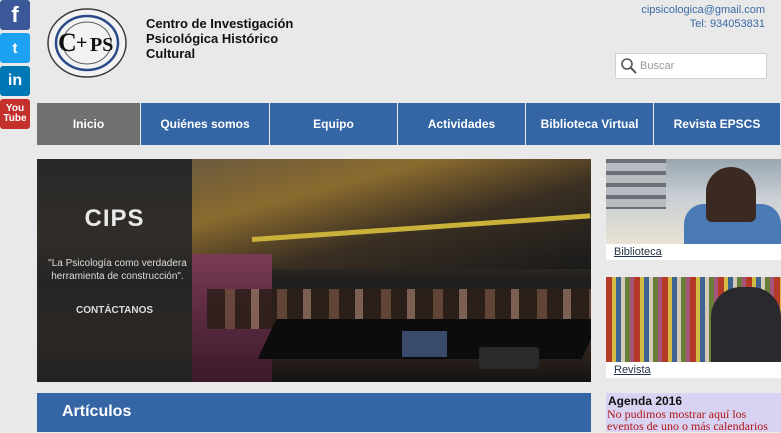 Image resolution: width=781 pixels, height=433 pixels. I want to click on nav-item-revista-epscs: Revista EPSCS, so click(717, 124).